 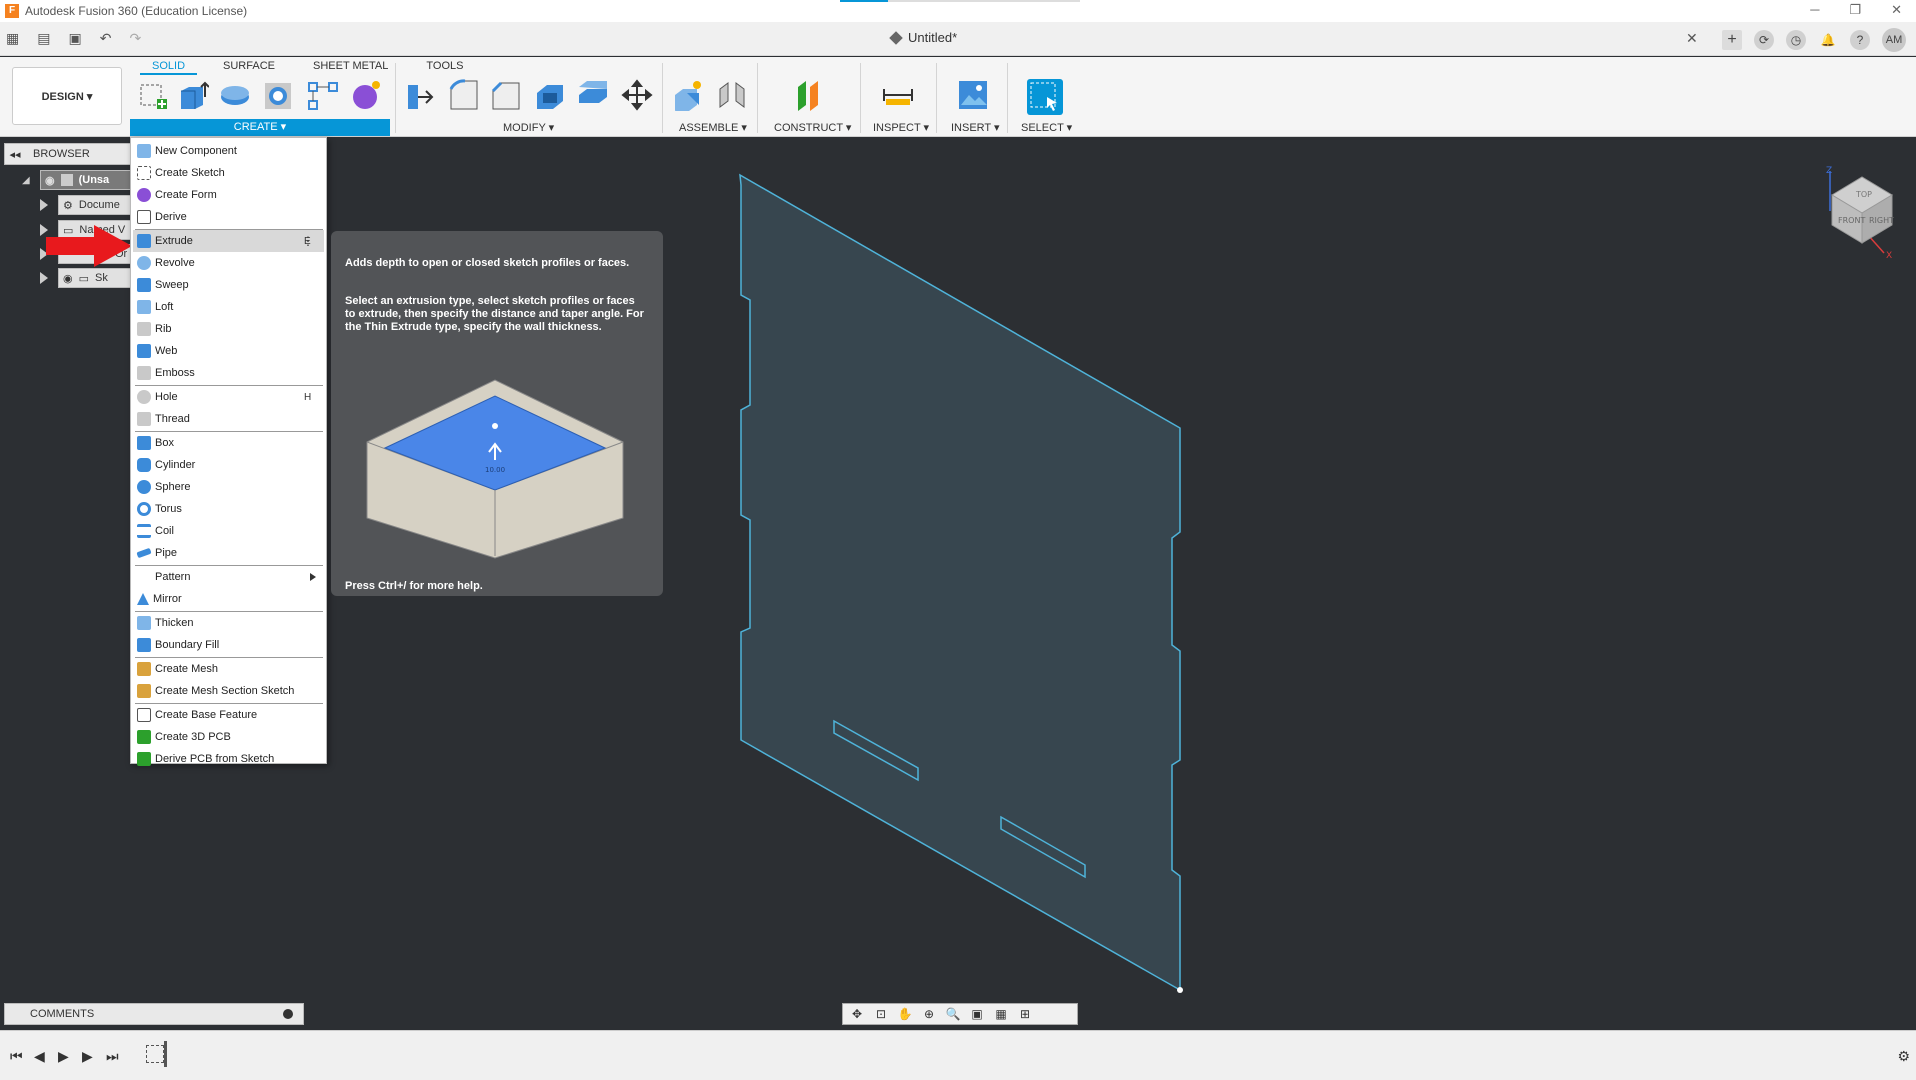 What do you see at coordinates (228, 691) in the screenshot?
I see `menu-item-create-mesh-section-sketch: Create Mesh Section Sketch` at bounding box center [228, 691].